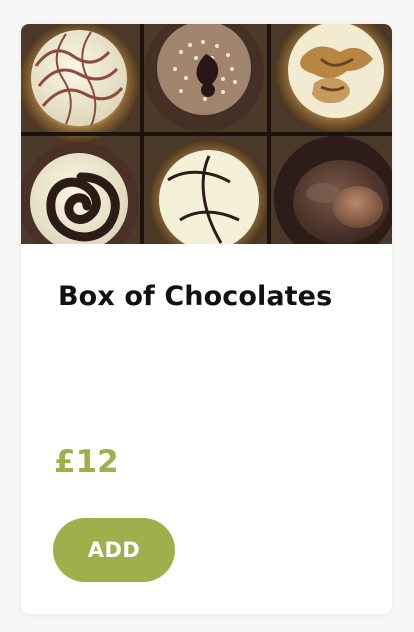  I want to click on product-title: Box of Chocolates, so click(195, 296).